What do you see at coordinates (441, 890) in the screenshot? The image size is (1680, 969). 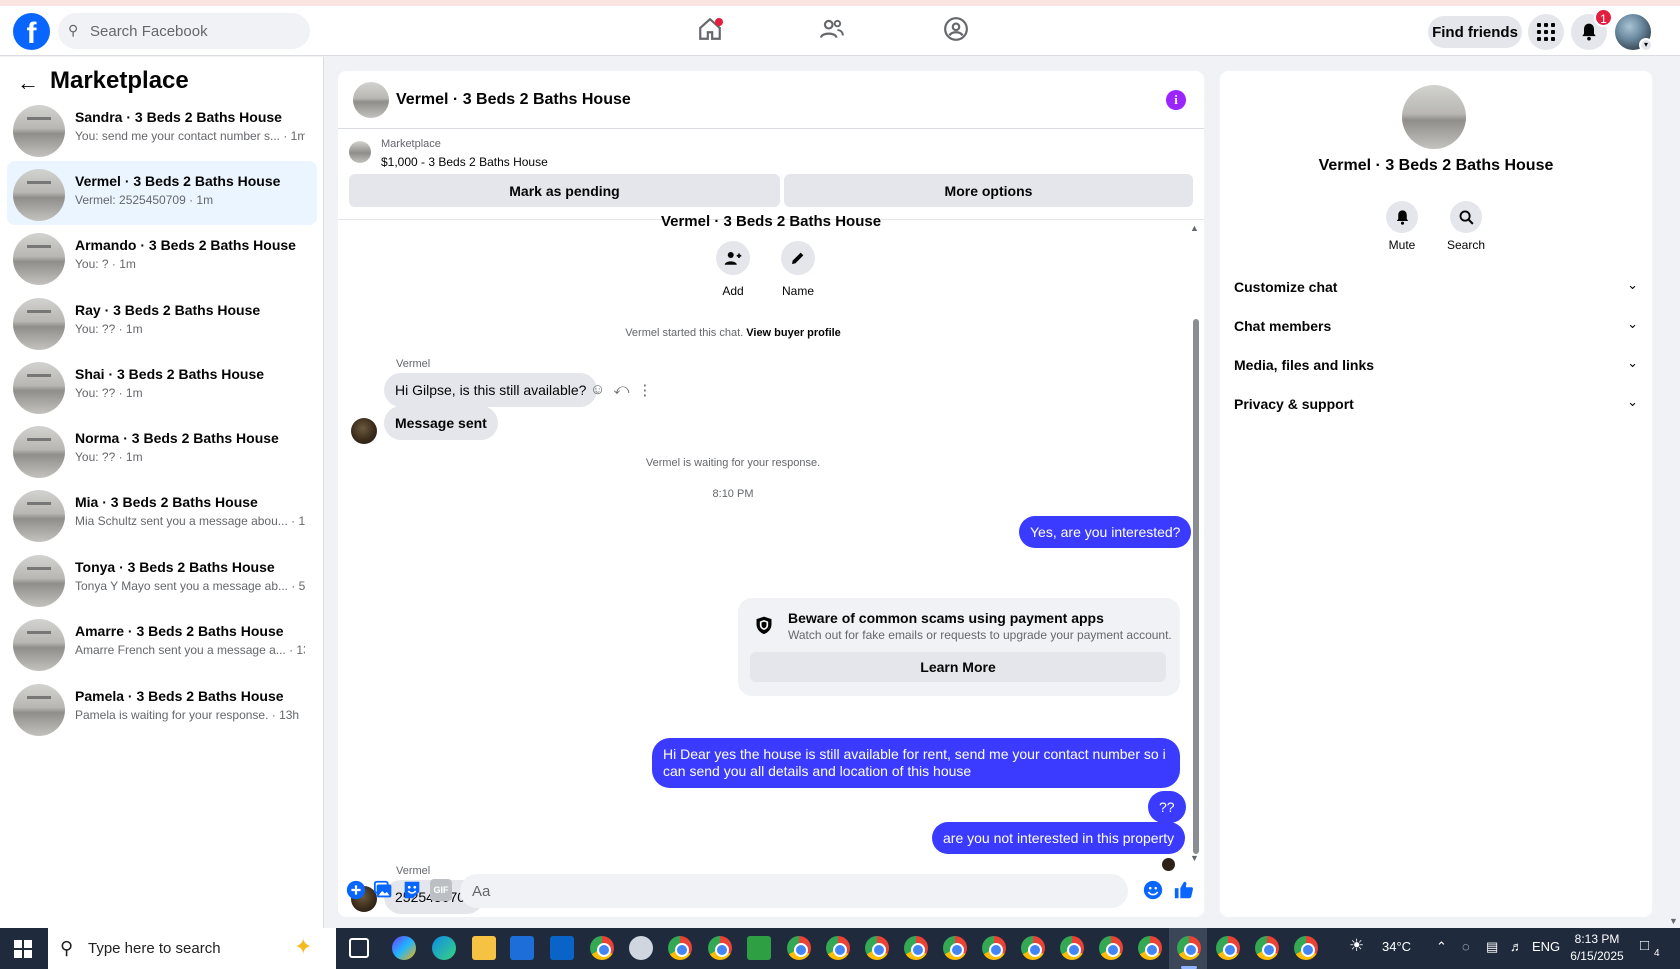 I see `gif-icon: GIF` at bounding box center [441, 890].